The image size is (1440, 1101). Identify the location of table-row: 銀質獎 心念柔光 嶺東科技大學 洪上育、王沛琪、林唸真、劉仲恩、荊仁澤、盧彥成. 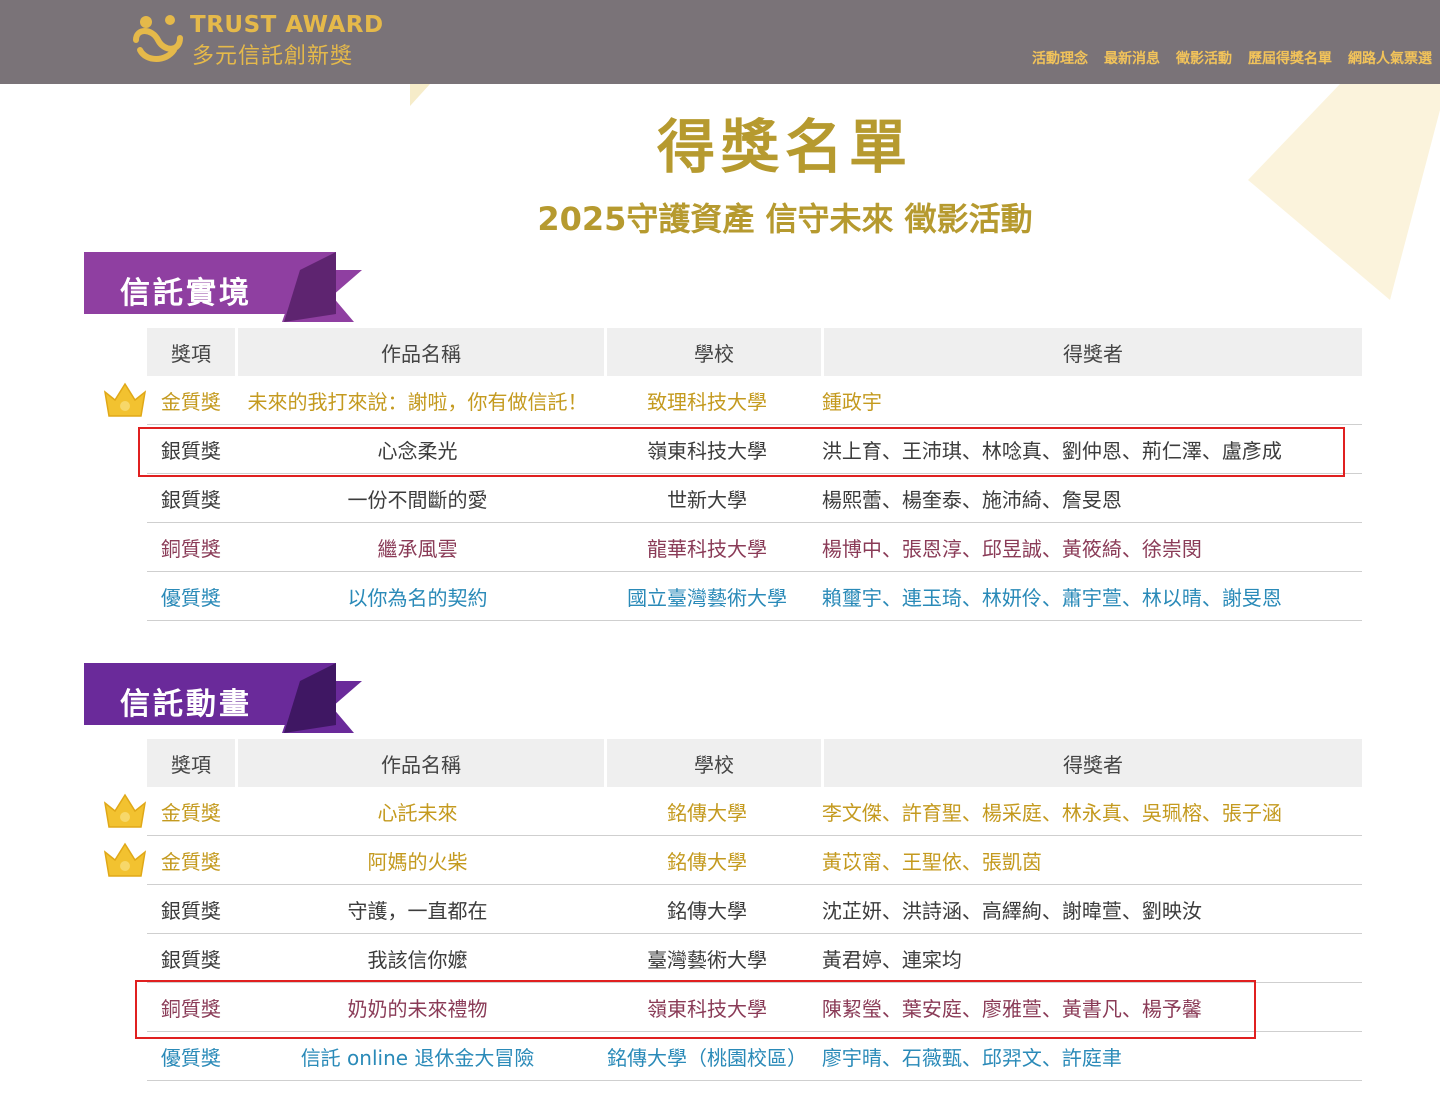
(754, 449).